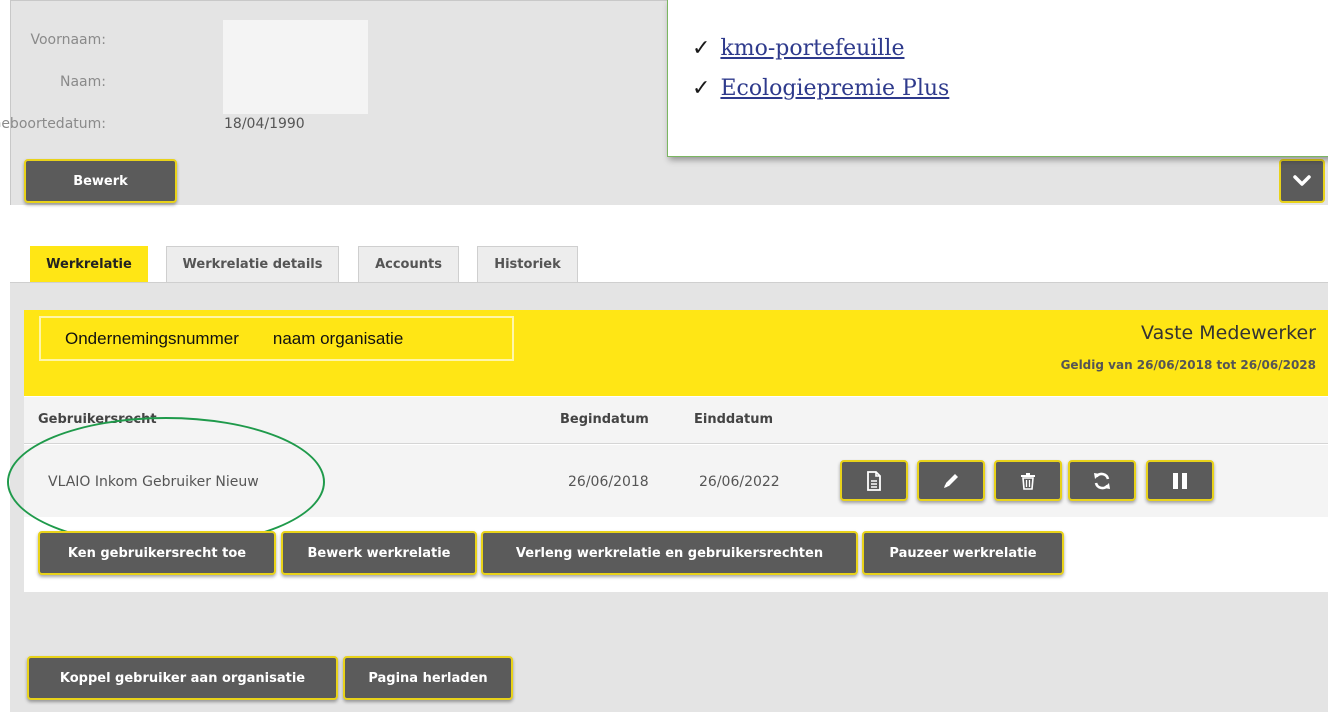 This screenshot has width=1328, height=712. What do you see at coordinates (100, 181) in the screenshot?
I see `edit-profile-button: Bewerk` at bounding box center [100, 181].